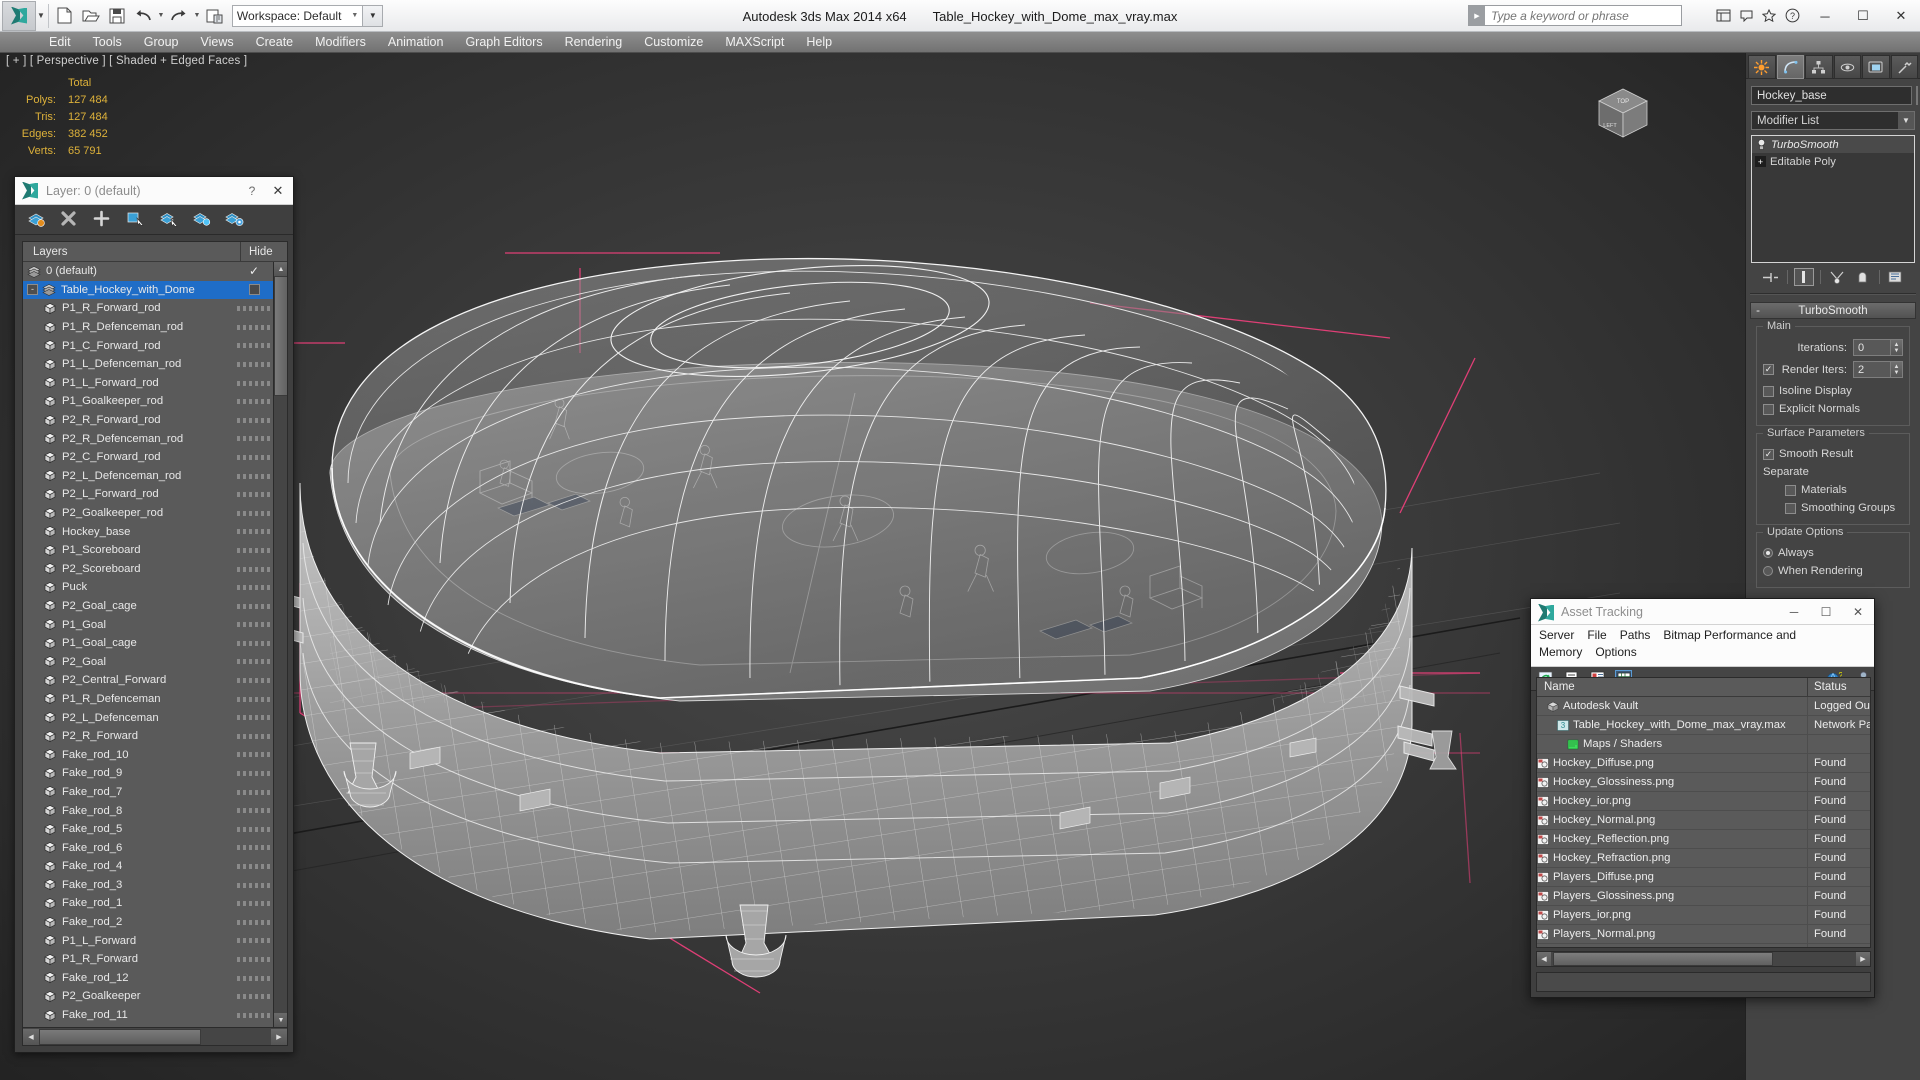 The height and width of the screenshot is (1080, 1920). Describe the element at coordinates (280, 336) in the screenshot. I see `scroll-thumb` at that location.